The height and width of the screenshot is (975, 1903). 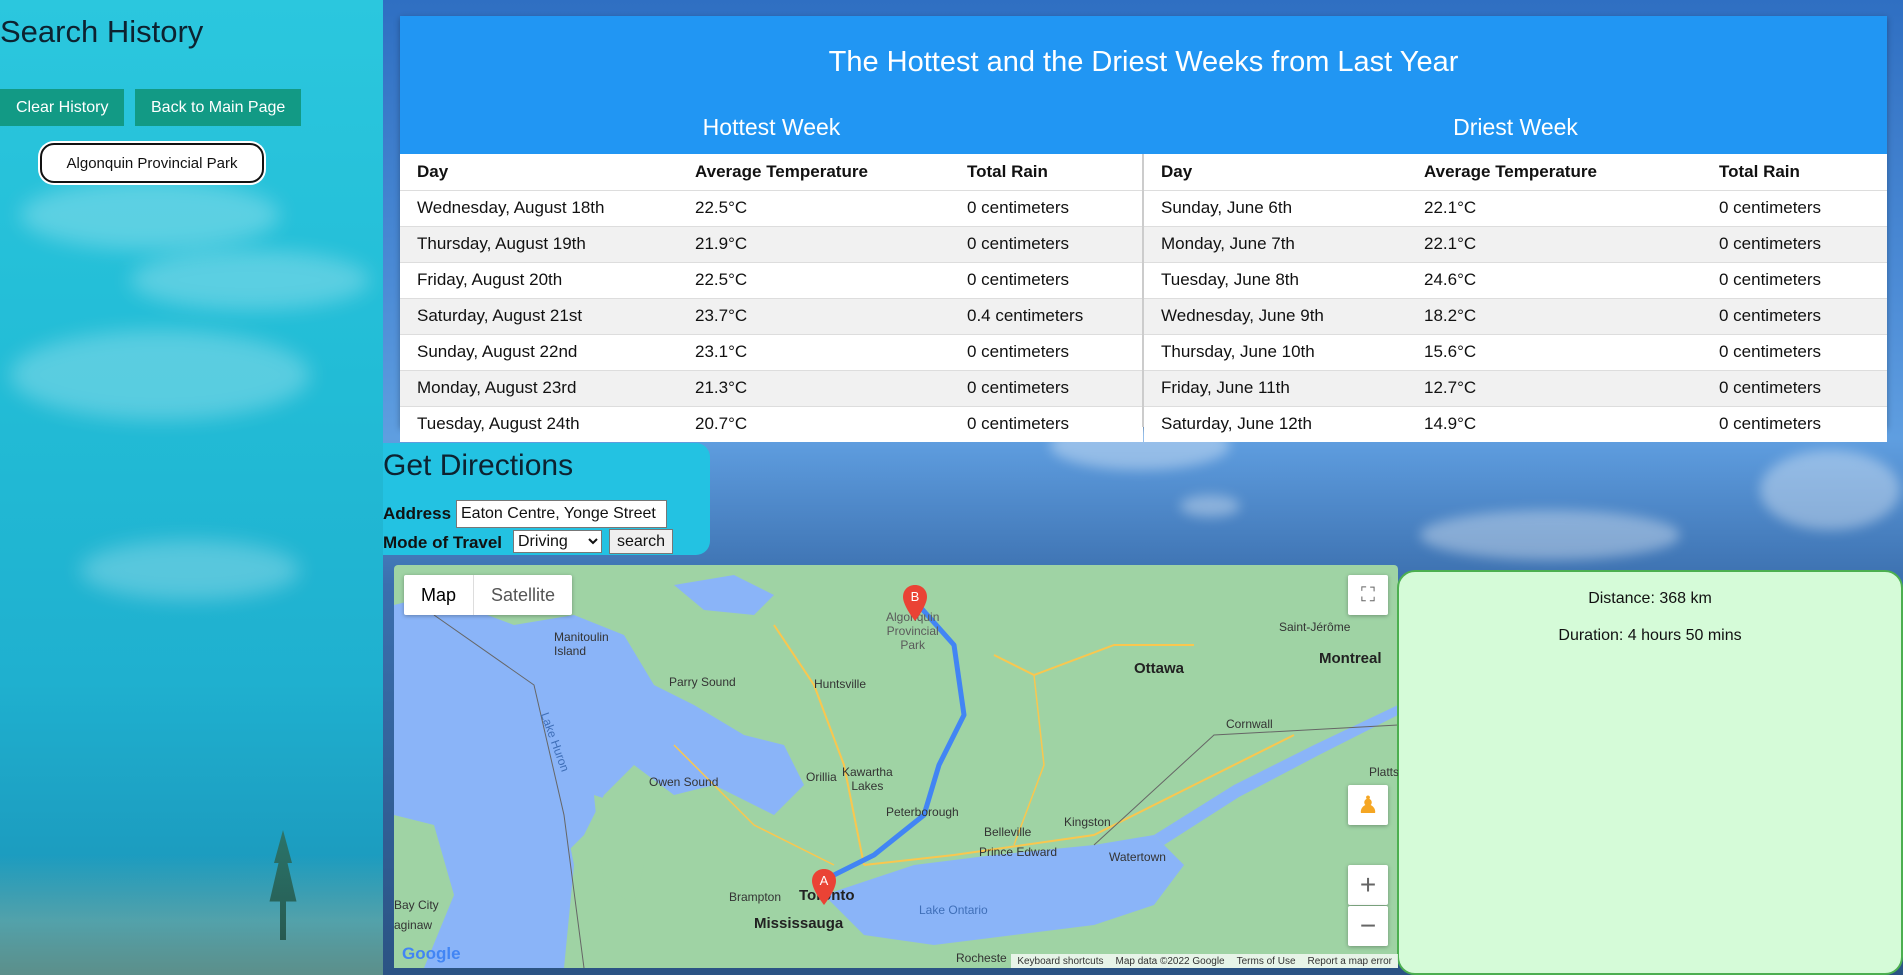 What do you see at coordinates (438, 595) in the screenshot?
I see `map-tab: Map` at bounding box center [438, 595].